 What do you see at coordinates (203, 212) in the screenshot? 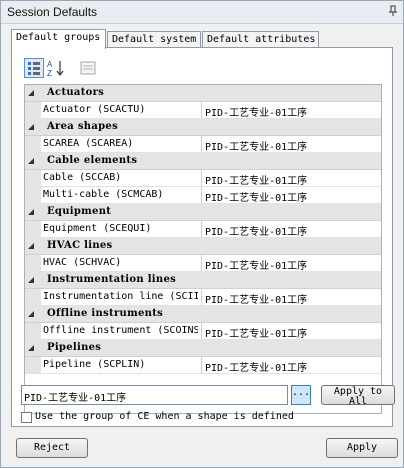
I see `category-equipment: Equipment` at bounding box center [203, 212].